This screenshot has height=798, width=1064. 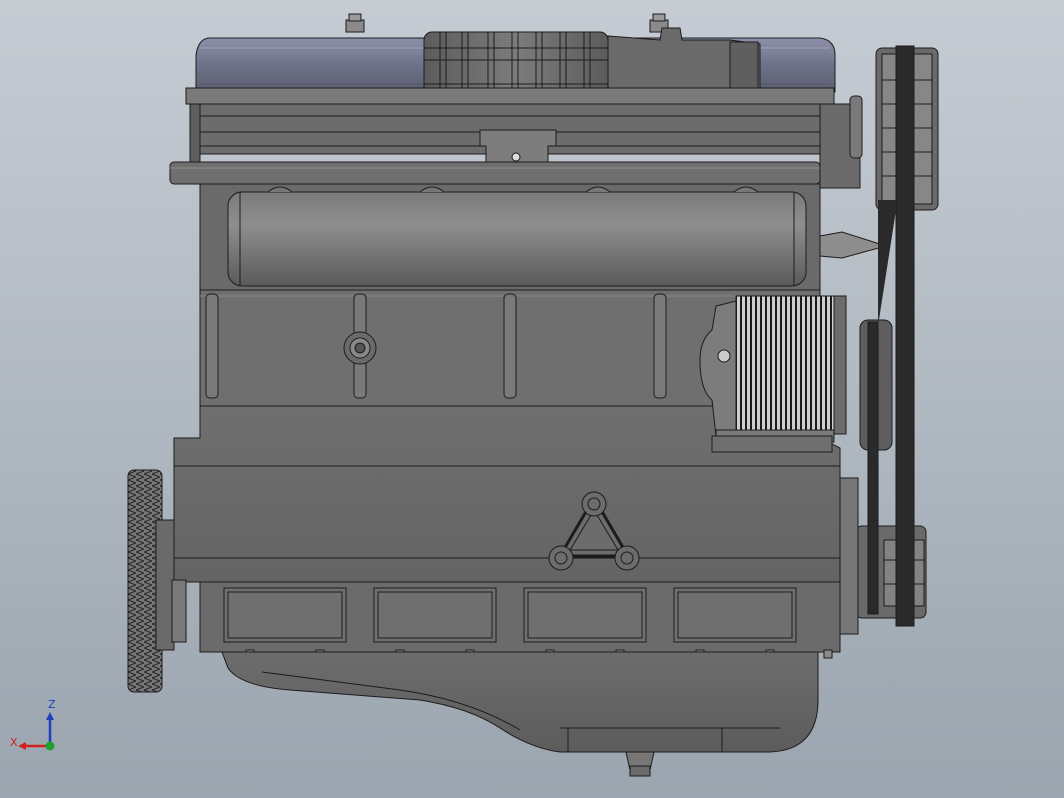 What do you see at coordinates (520, 620) in the screenshot?
I see `side-panels` at bounding box center [520, 620].